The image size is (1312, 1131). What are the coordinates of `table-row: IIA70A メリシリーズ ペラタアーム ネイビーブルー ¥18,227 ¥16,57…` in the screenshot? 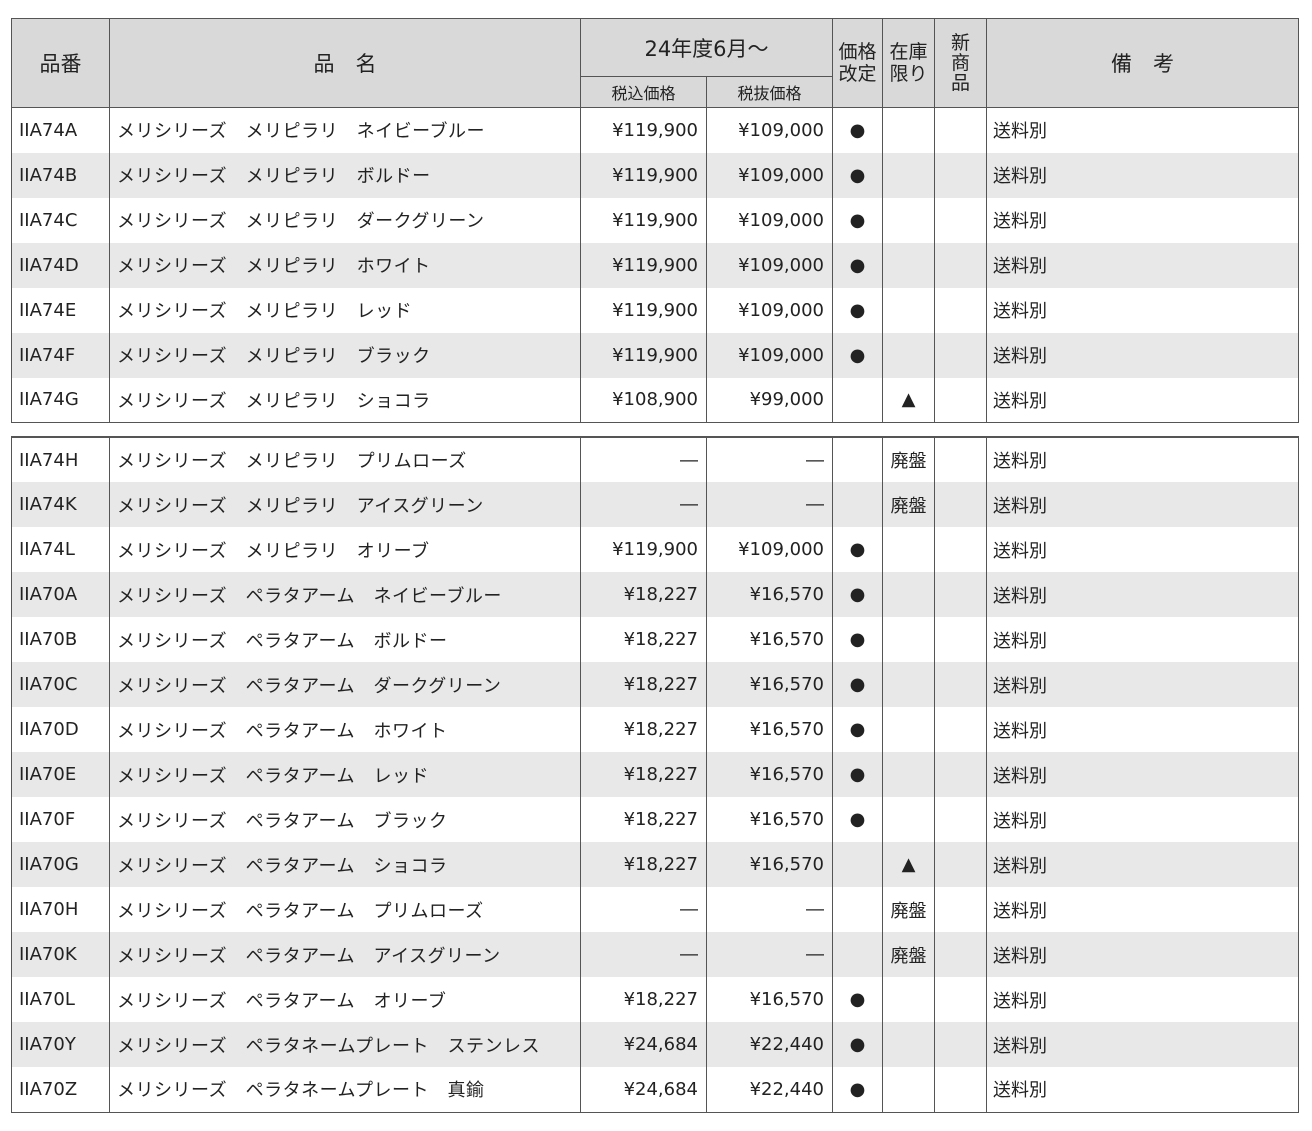 It's located at (655, 594).